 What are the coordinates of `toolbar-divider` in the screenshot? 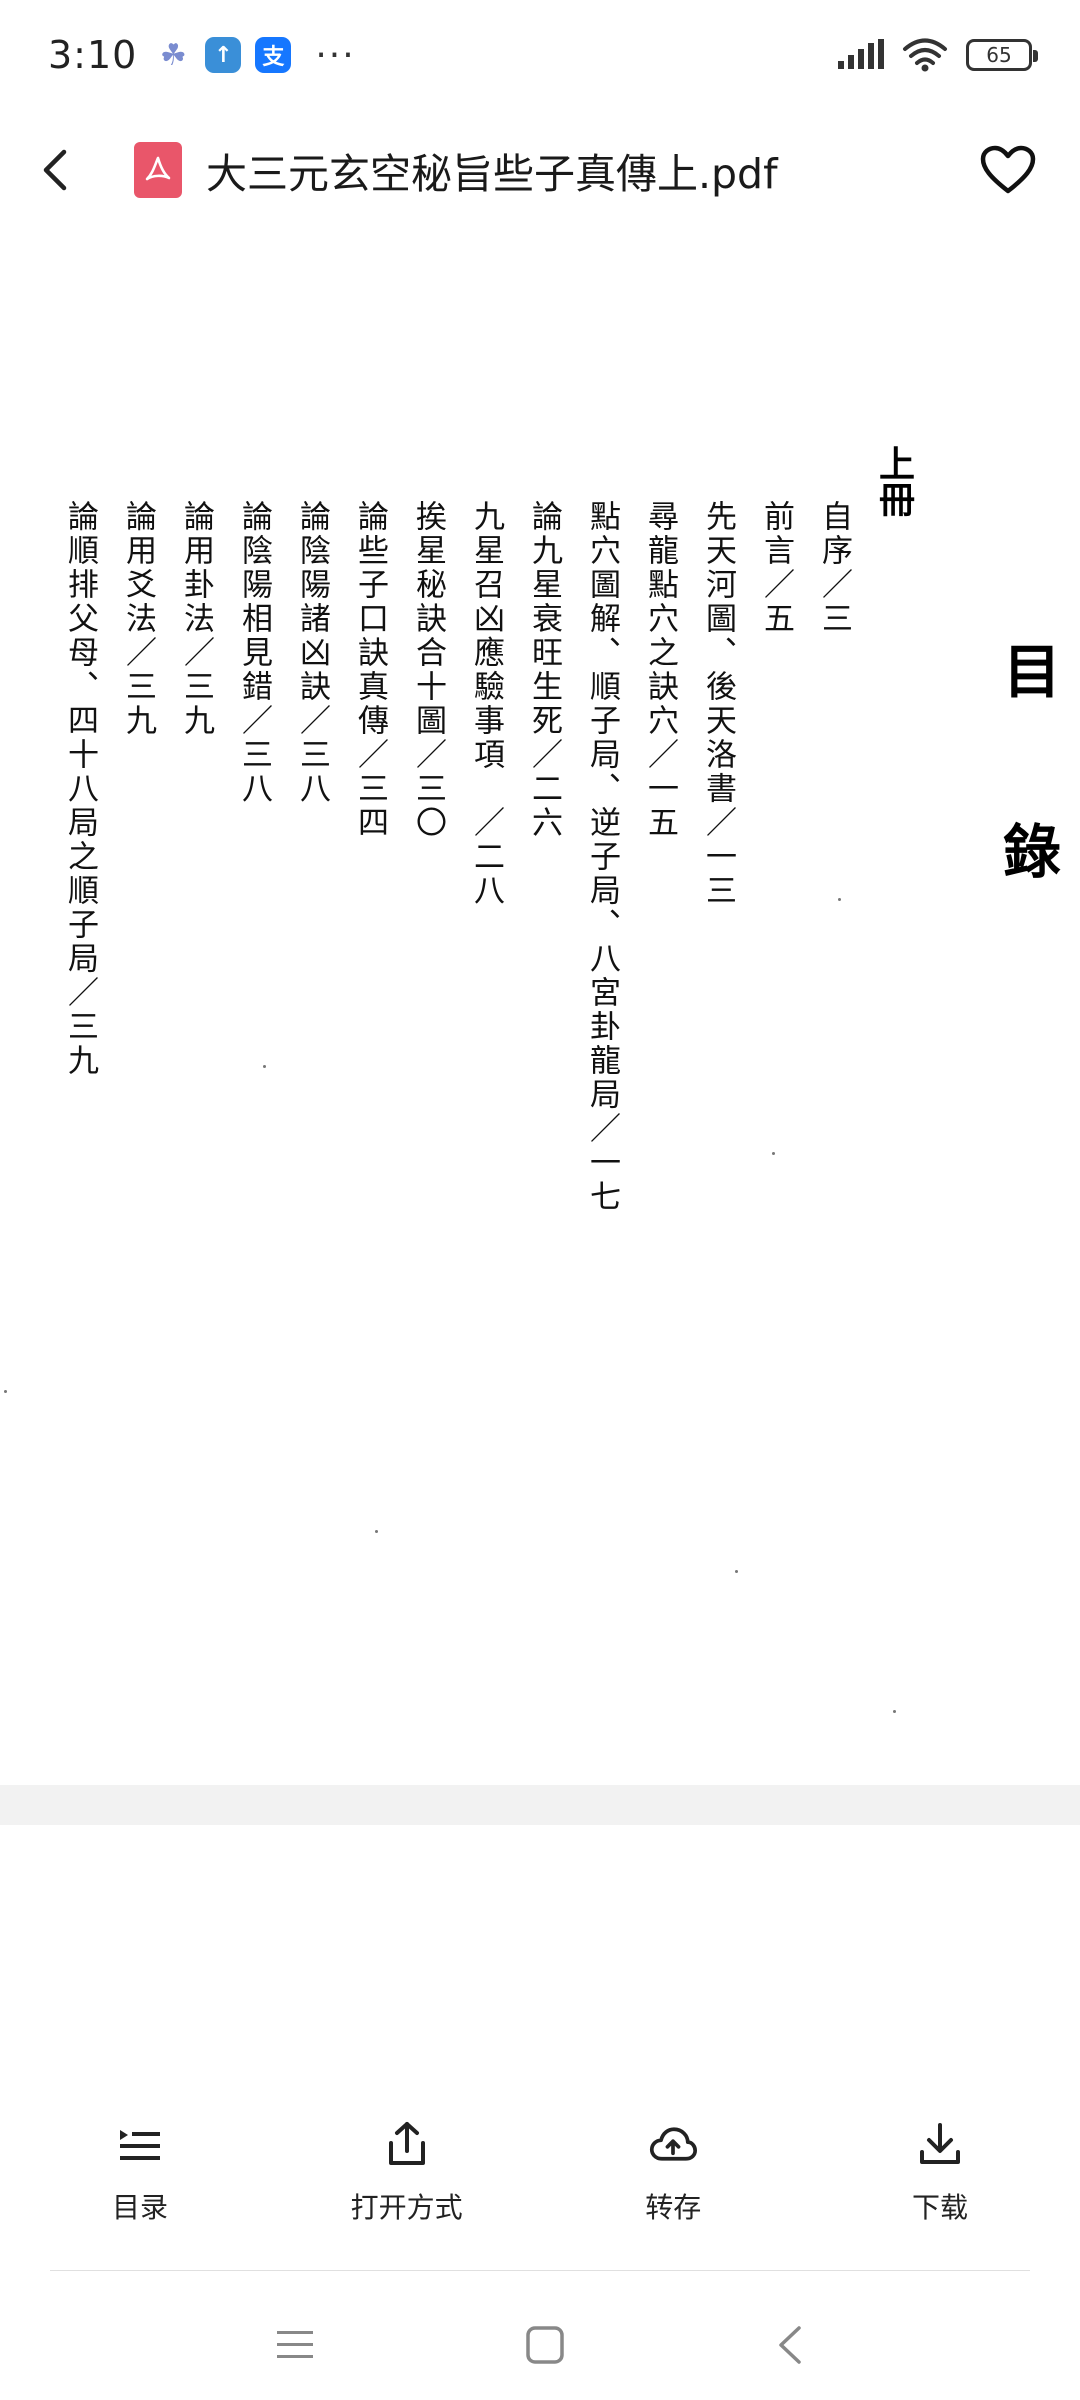 It's located at (540, 2270).